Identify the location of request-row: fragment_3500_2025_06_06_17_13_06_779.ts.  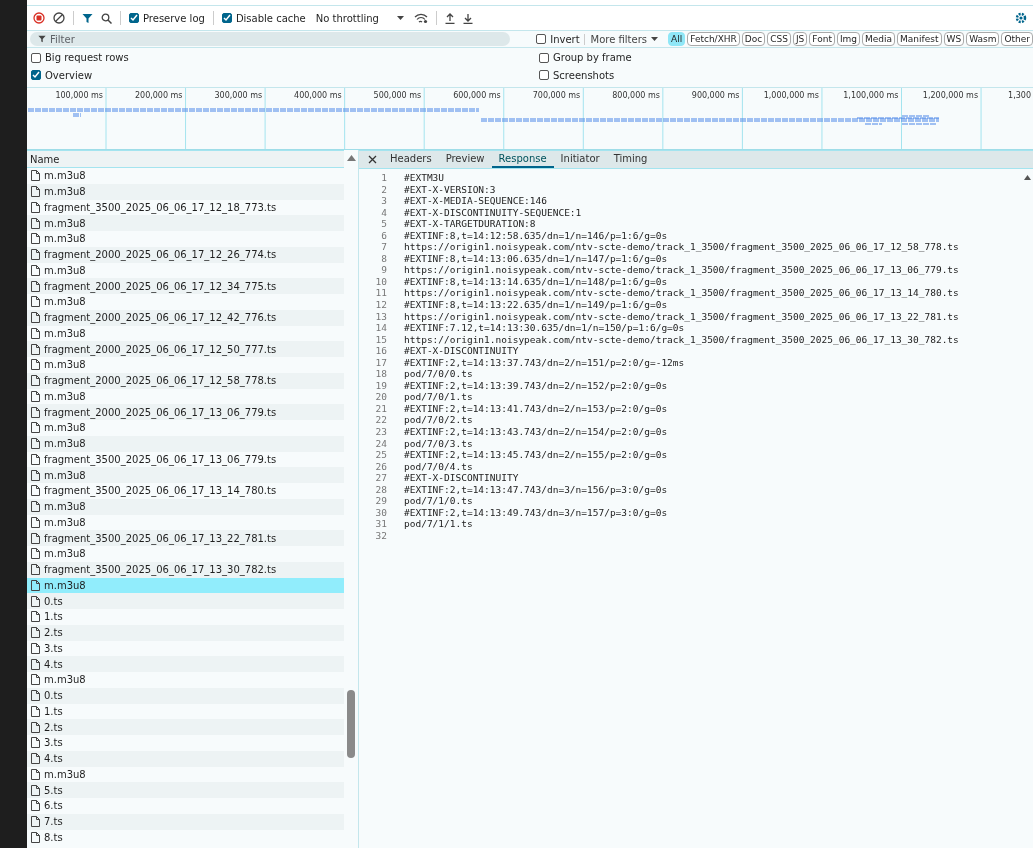
(185, 459).